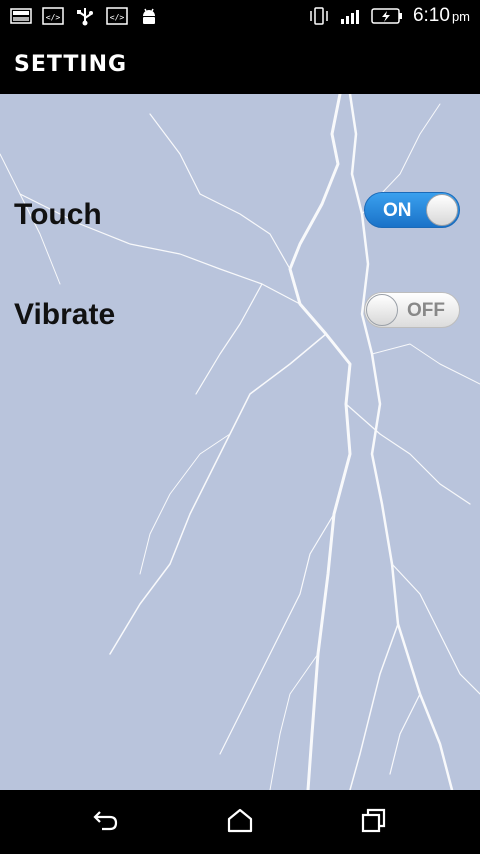 The width and height of the screenshot is (480, 854). What do you see at coordinates (240, 64) in the screenshot?
I see `title-bar: SETTING` at bounding box center [240, 64].